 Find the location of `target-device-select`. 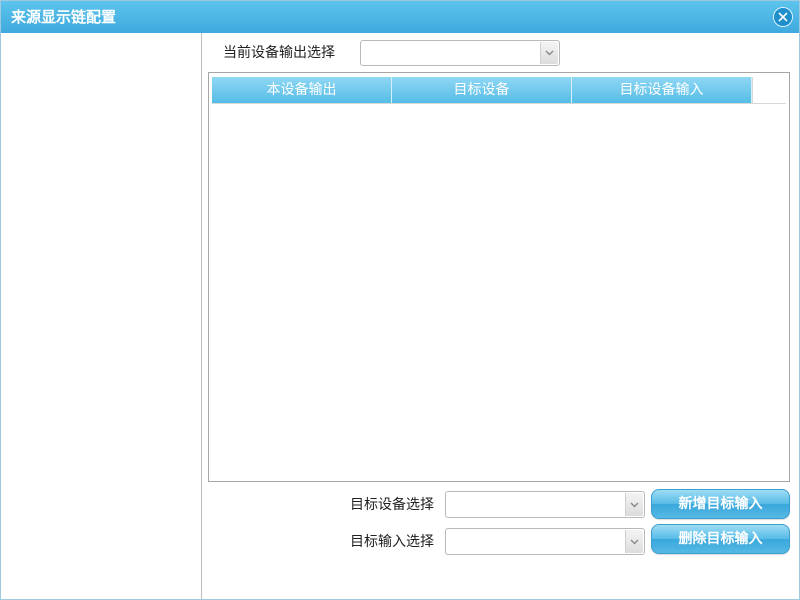

target-device-select is located at coordinates (545, 504).